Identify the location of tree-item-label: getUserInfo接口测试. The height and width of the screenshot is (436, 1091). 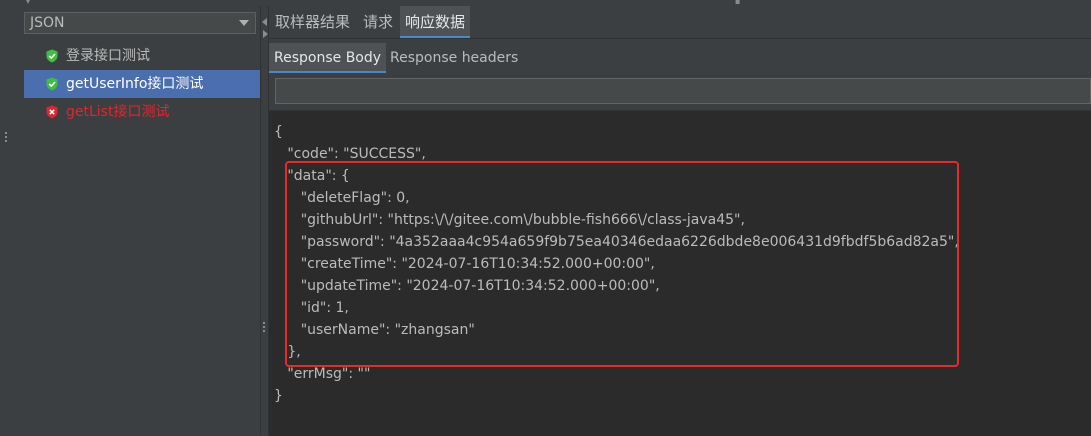
(135, 84).